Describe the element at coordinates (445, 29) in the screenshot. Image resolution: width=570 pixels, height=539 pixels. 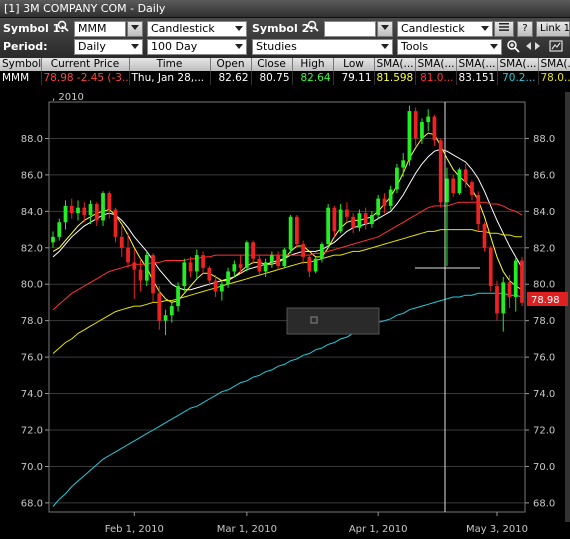
I see `chart-type2-select: Candlestick` at that location.